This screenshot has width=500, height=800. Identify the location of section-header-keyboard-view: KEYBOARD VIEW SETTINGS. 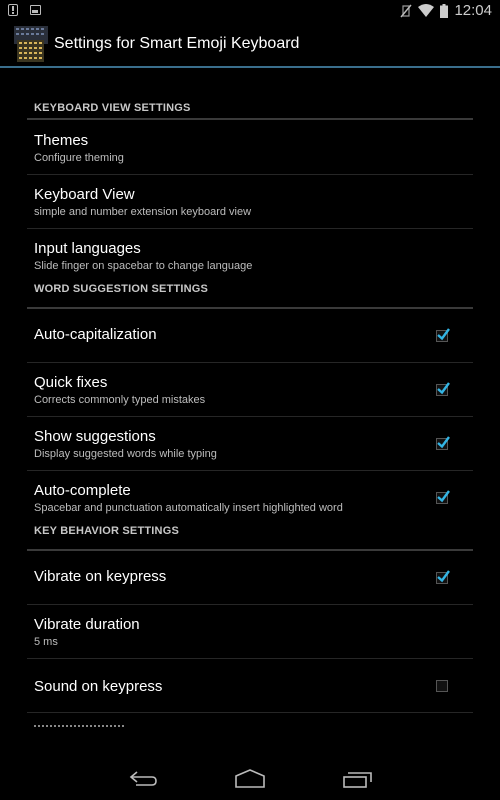
(250, 94).